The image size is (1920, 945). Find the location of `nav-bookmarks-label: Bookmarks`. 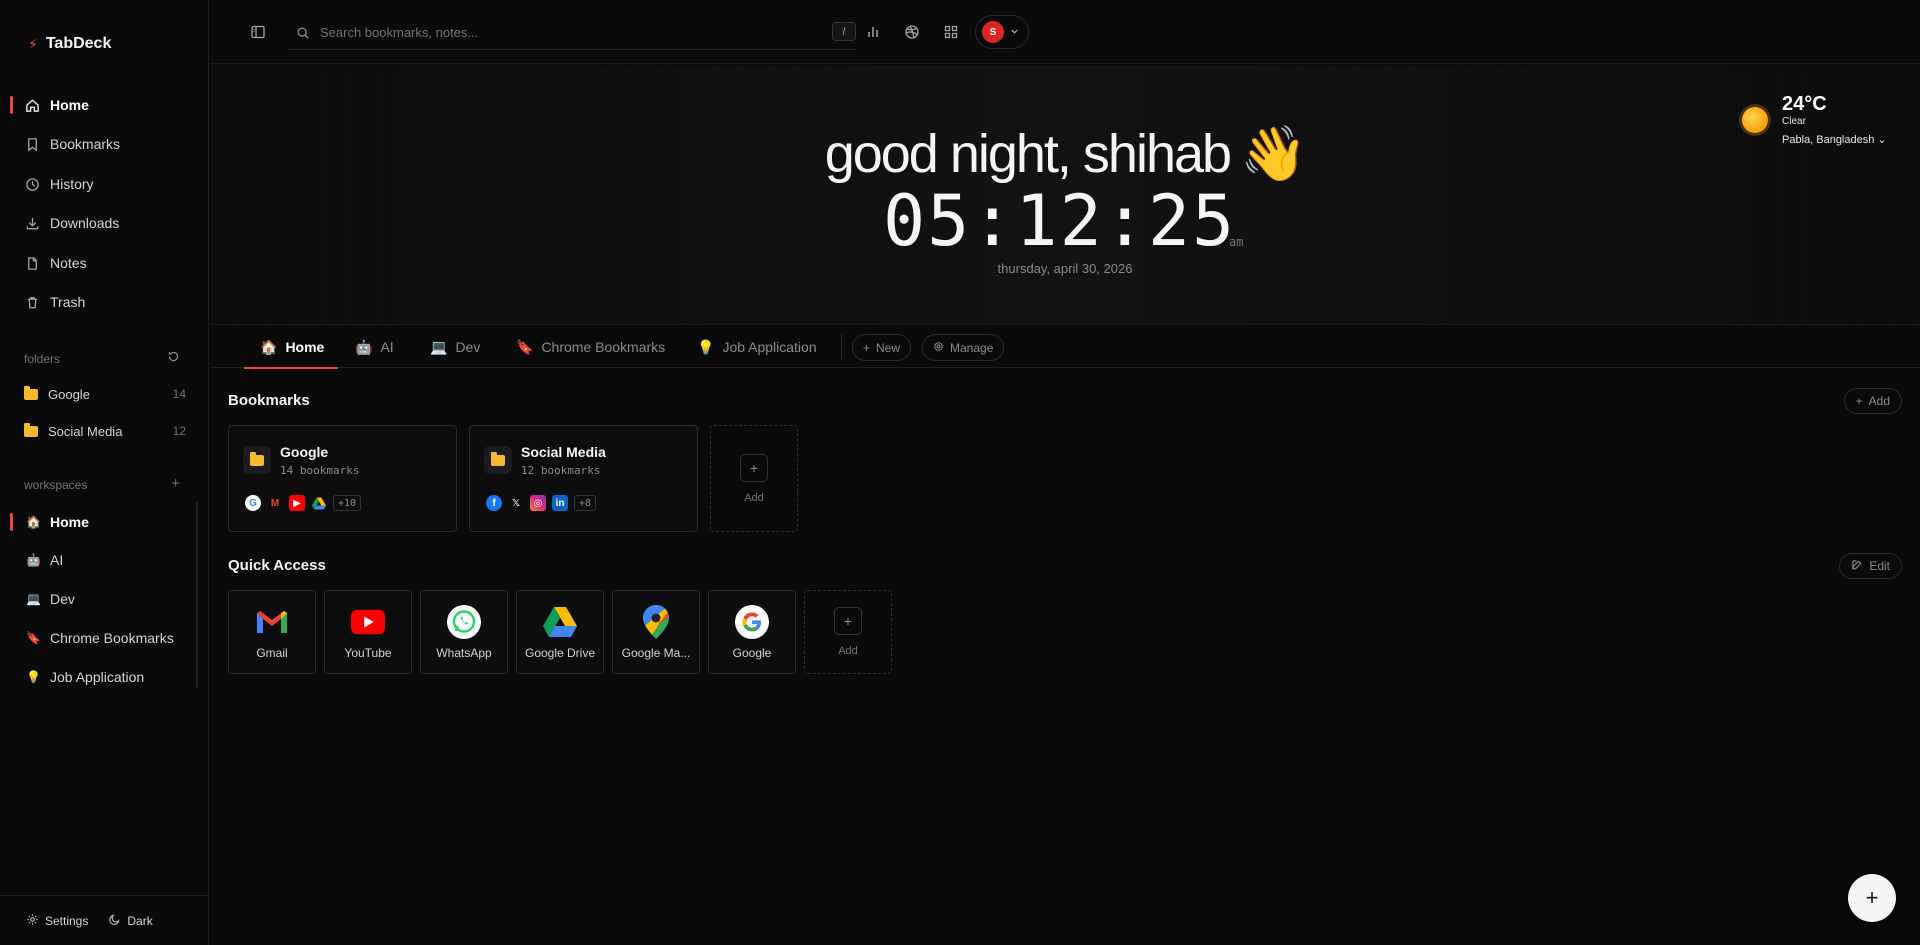

nav-bookmarks-label: Bookmarks is located at coordinates (85, 144).